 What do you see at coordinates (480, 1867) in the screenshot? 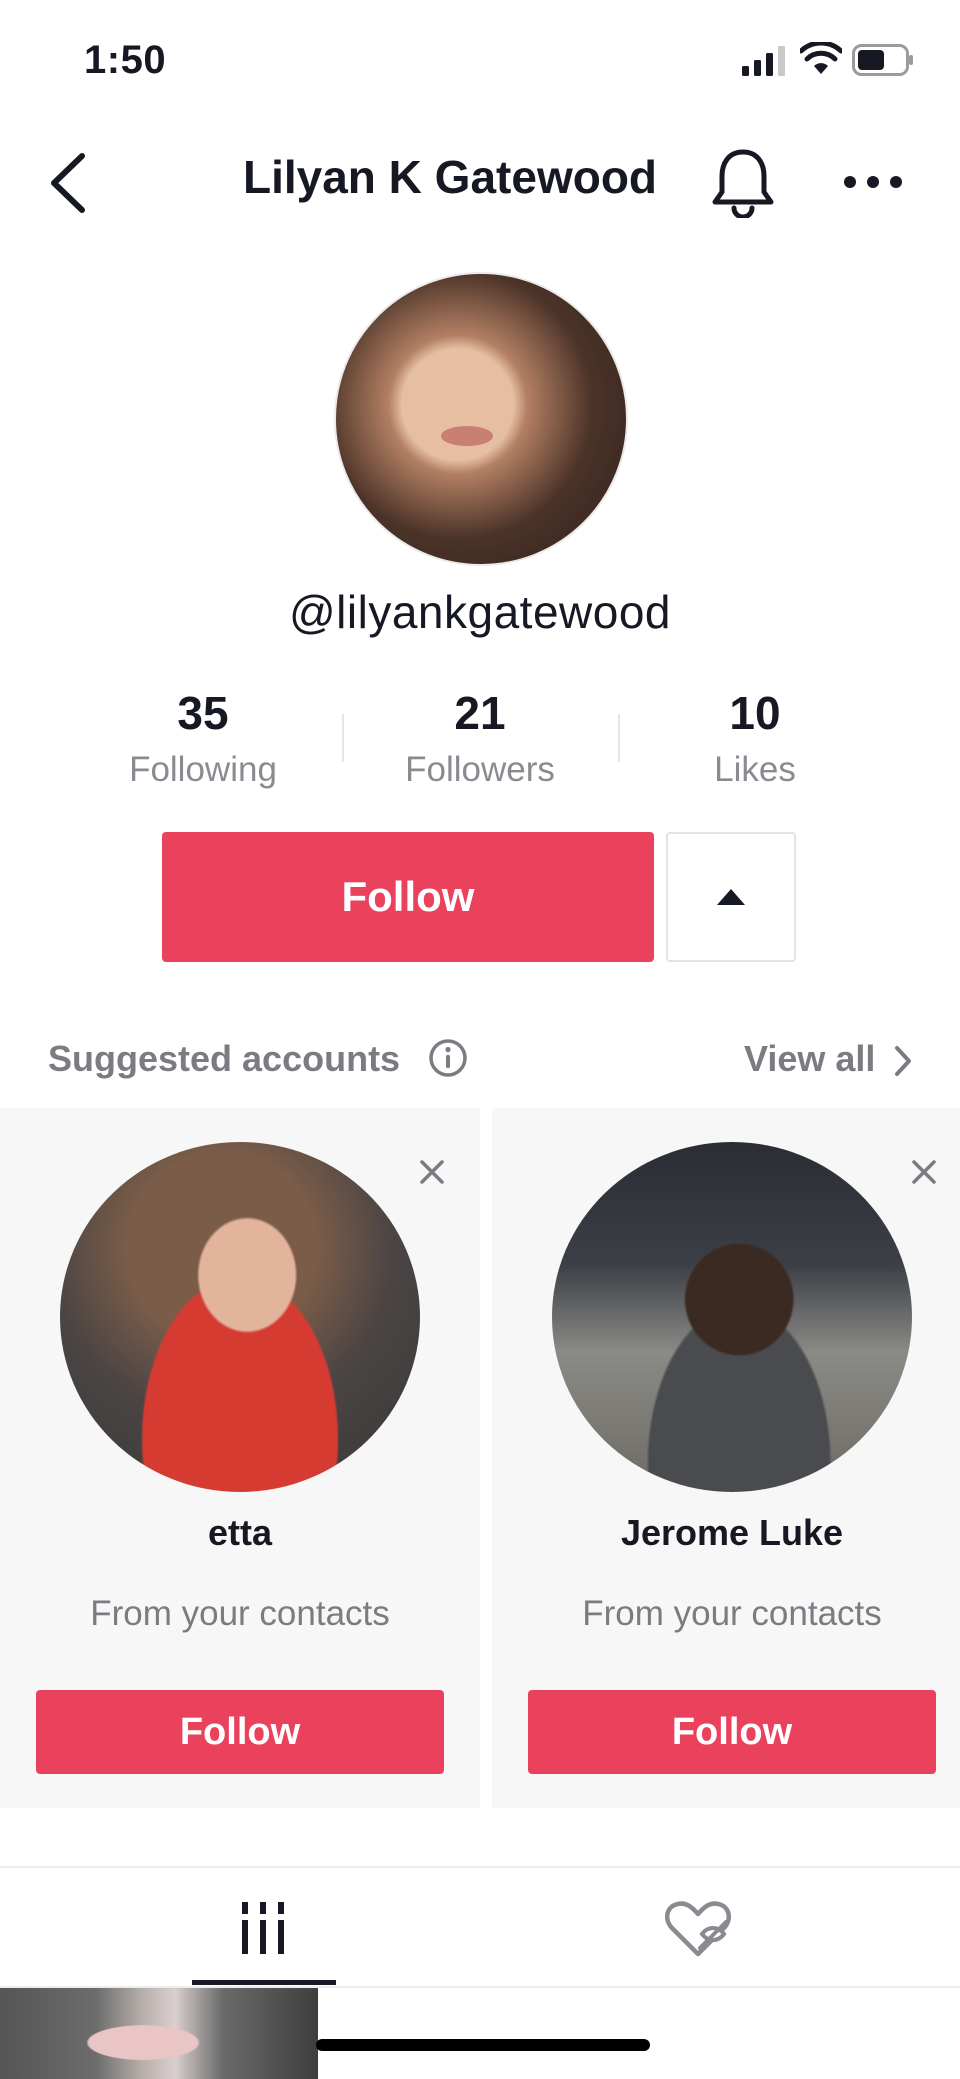
I see `tabs-top-divider` at bounding box center [480, 1867].